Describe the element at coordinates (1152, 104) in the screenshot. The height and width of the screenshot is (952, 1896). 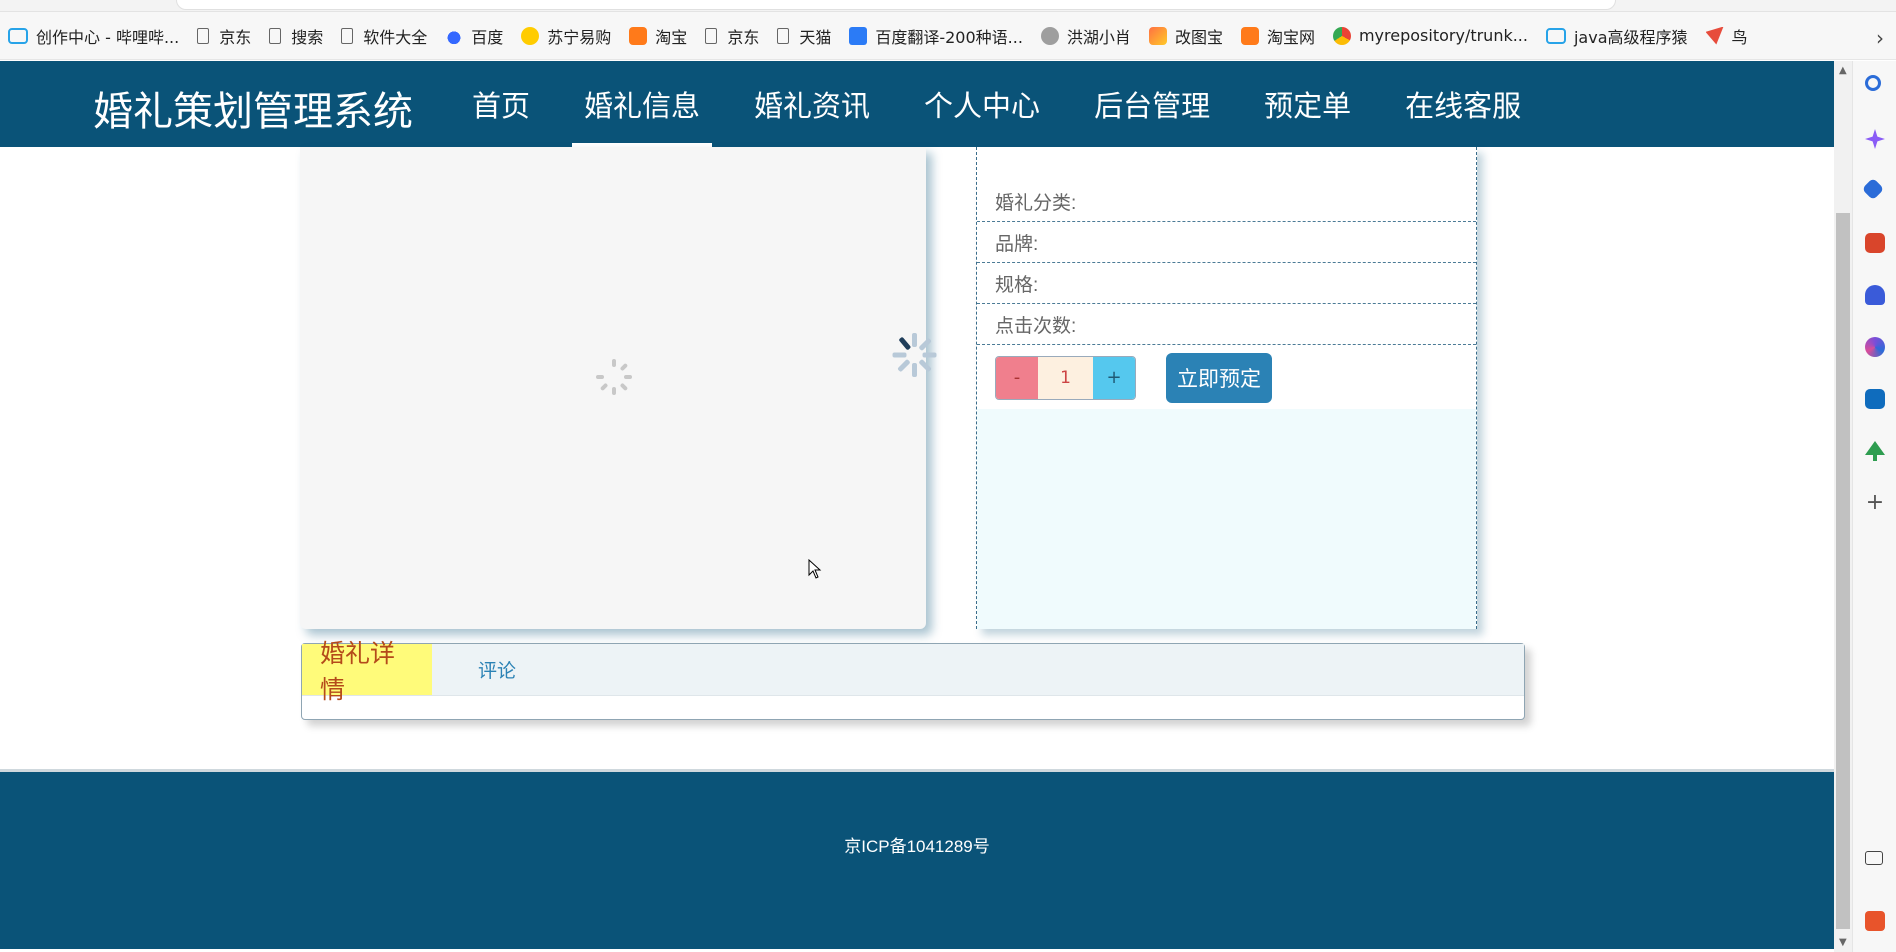
I see `nav-admin: 后台管理` at that location.